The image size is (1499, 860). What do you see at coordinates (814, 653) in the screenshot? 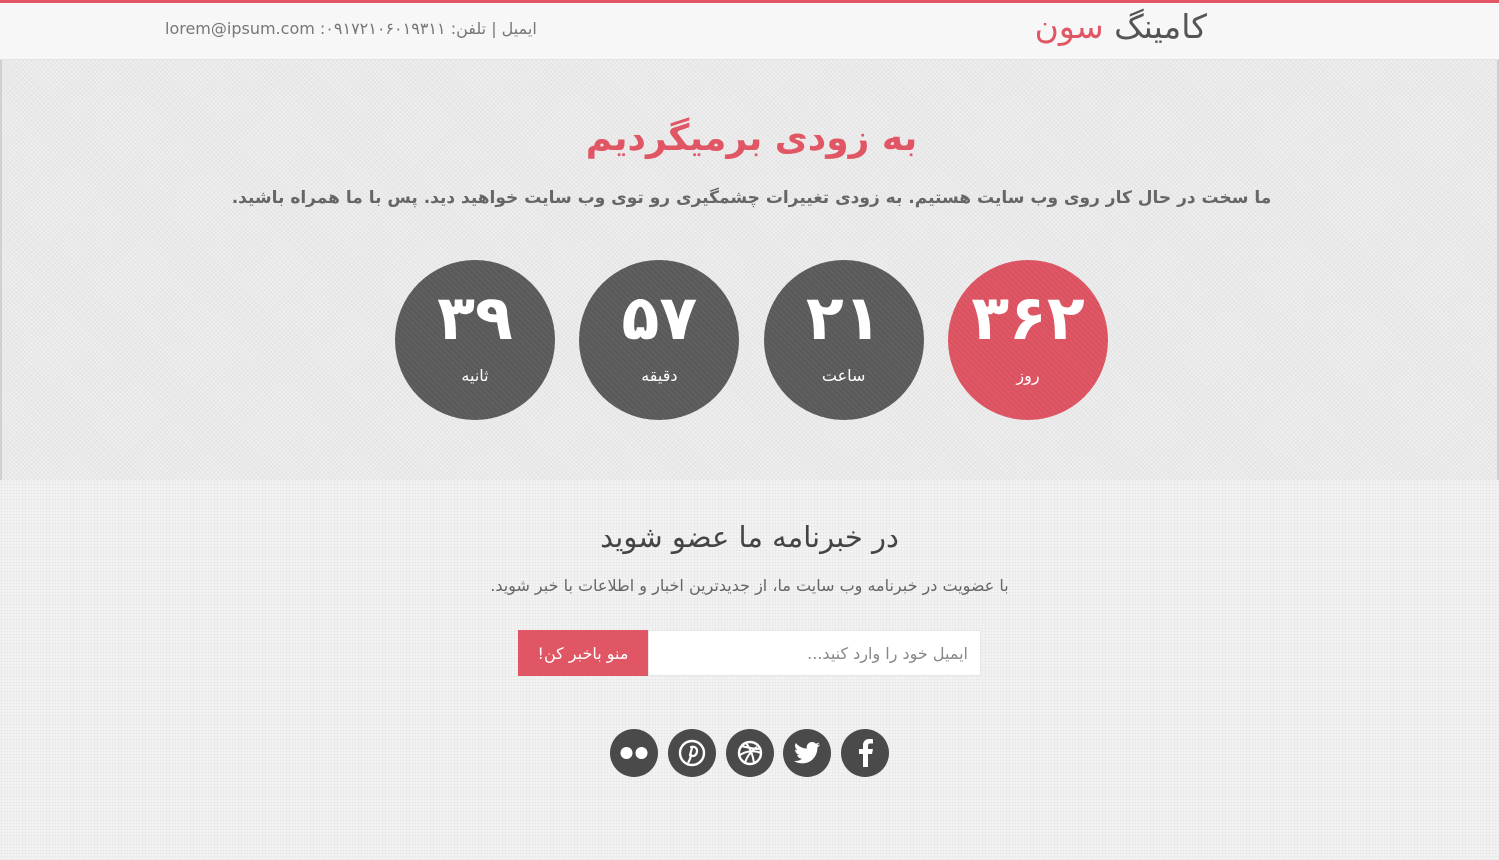
I see `newsletter-email-input` at bounding box center [814, 653].